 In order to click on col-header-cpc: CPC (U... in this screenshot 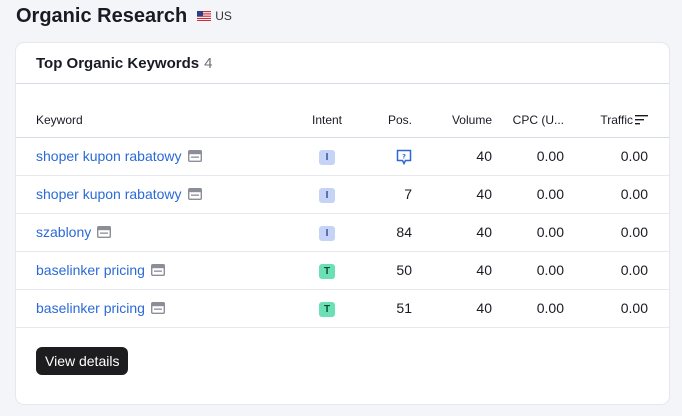, I will do `click(528, 120)`.